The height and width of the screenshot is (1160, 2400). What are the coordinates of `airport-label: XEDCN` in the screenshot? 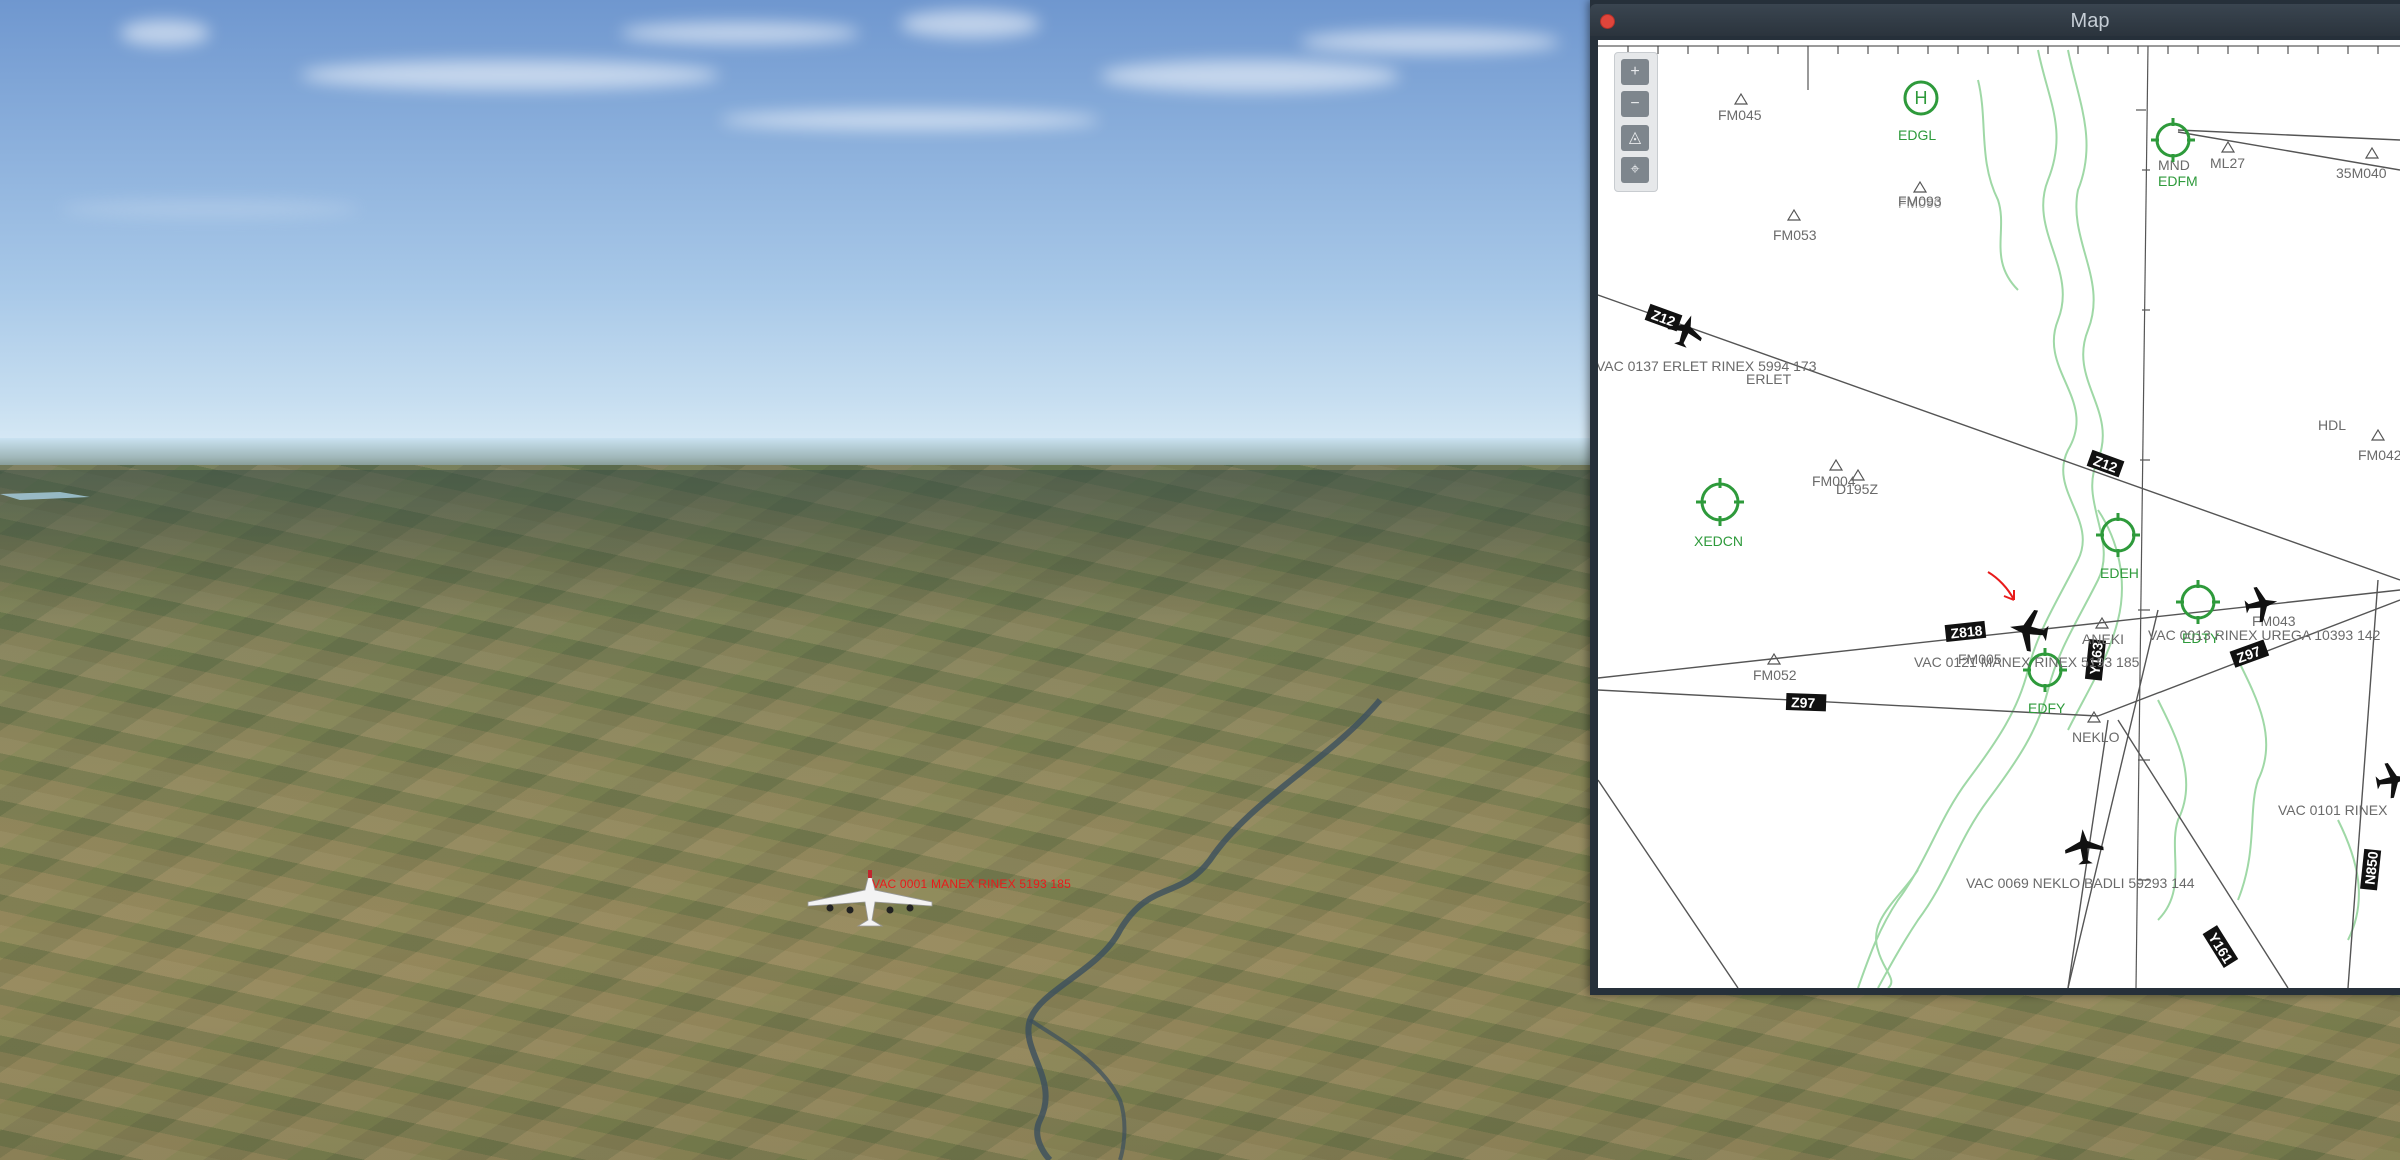 It's located at (1718, 541).